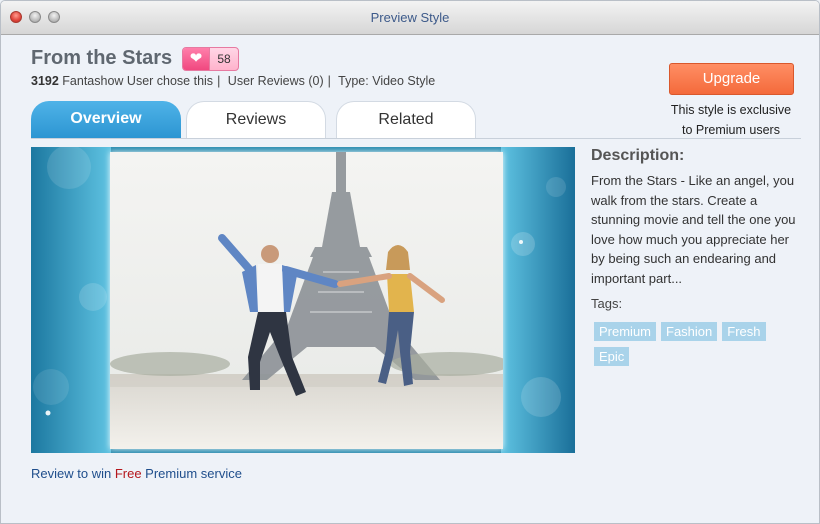 The image size is (820, 524). What do you see at coordinates (731, 110) in the screenshot?
I see `premium-note-line1: This style is exclusive` at bounding box center [731, 110].